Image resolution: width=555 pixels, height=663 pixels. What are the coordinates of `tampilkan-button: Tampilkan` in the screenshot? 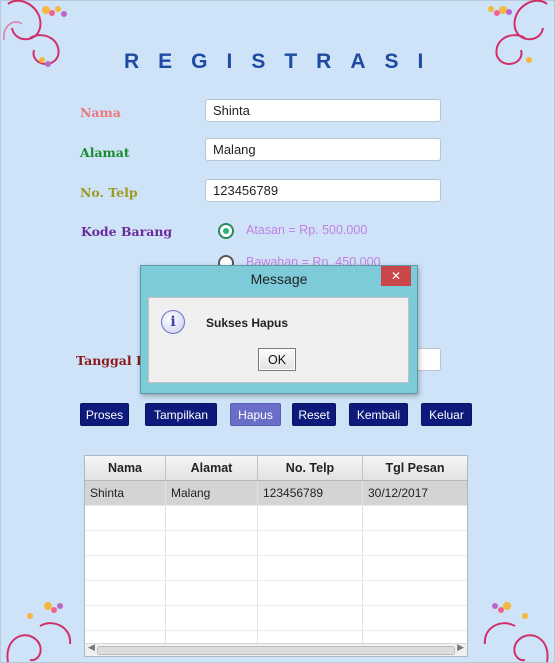 It's located at (181, 414).